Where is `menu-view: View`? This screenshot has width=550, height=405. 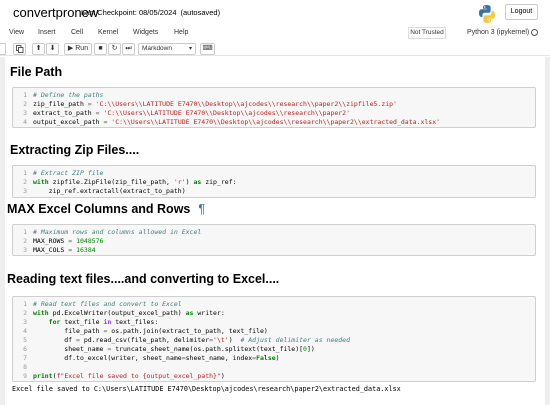
menu-view: View is located at coordinates (16, 32).